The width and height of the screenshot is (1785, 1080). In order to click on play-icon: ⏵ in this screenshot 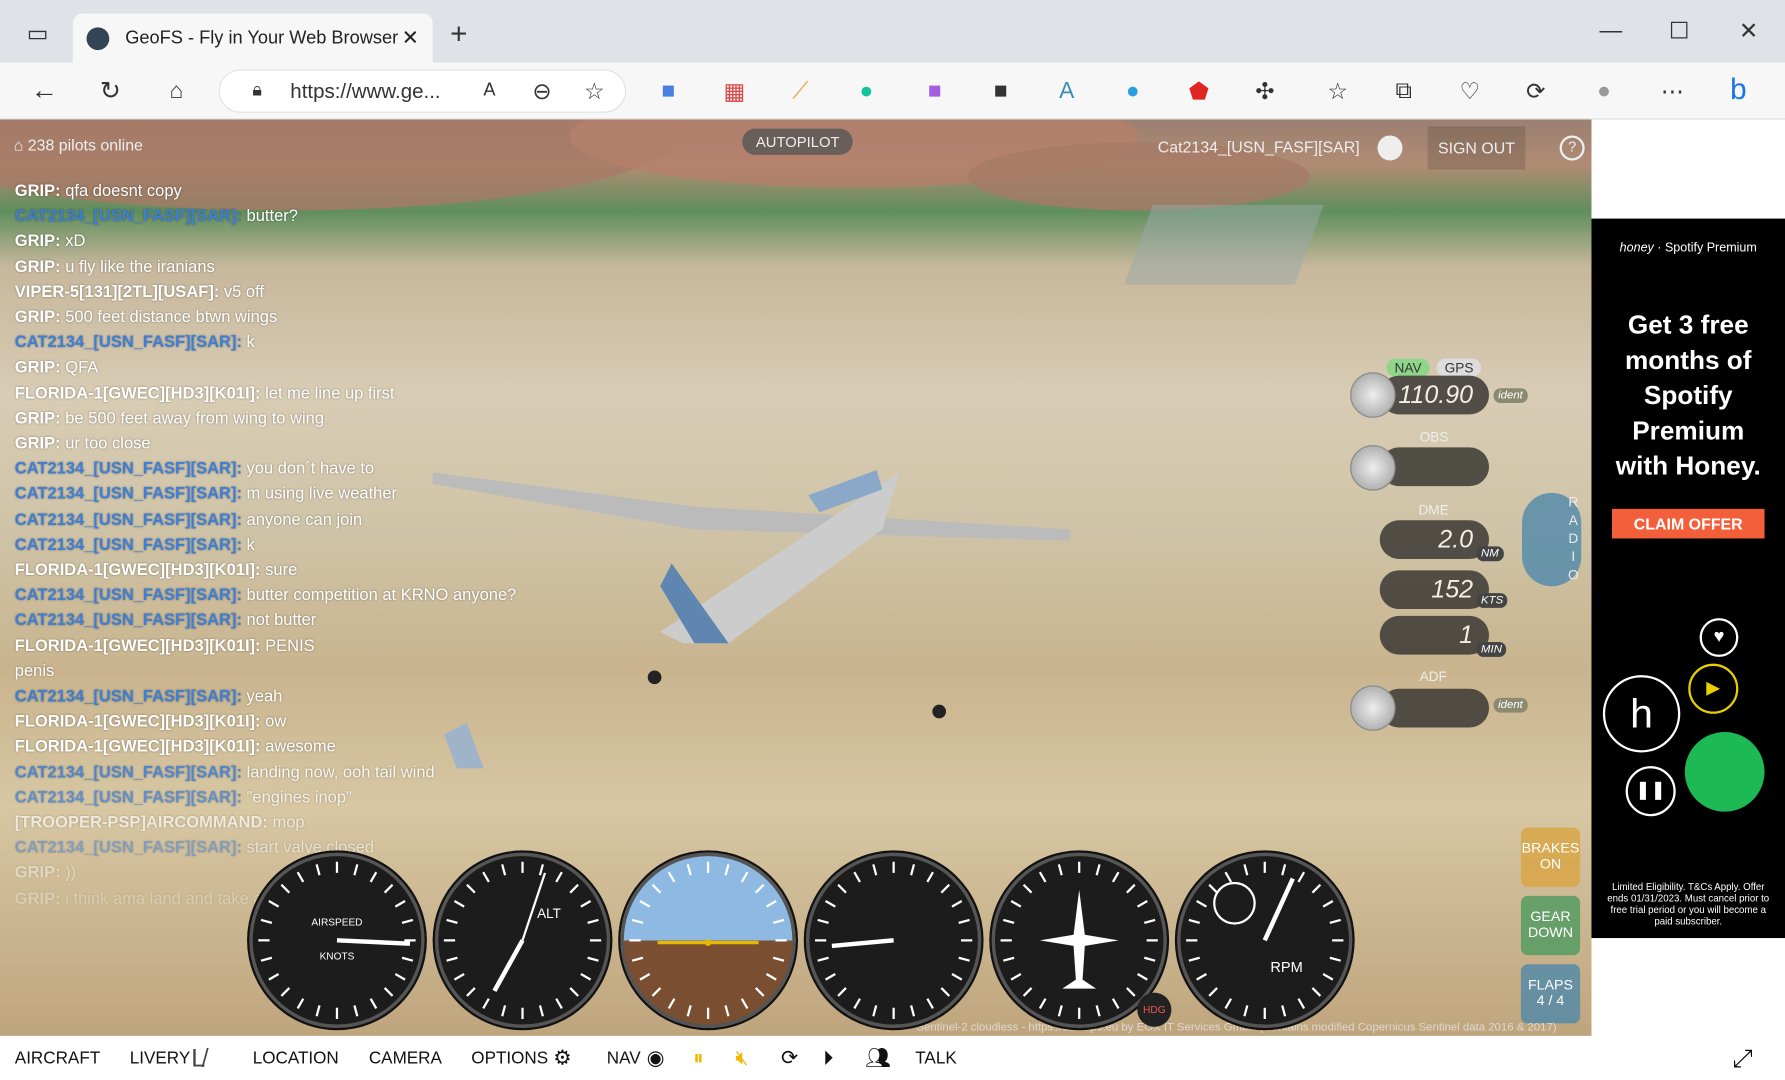, I will do `click(828, 1058)`.